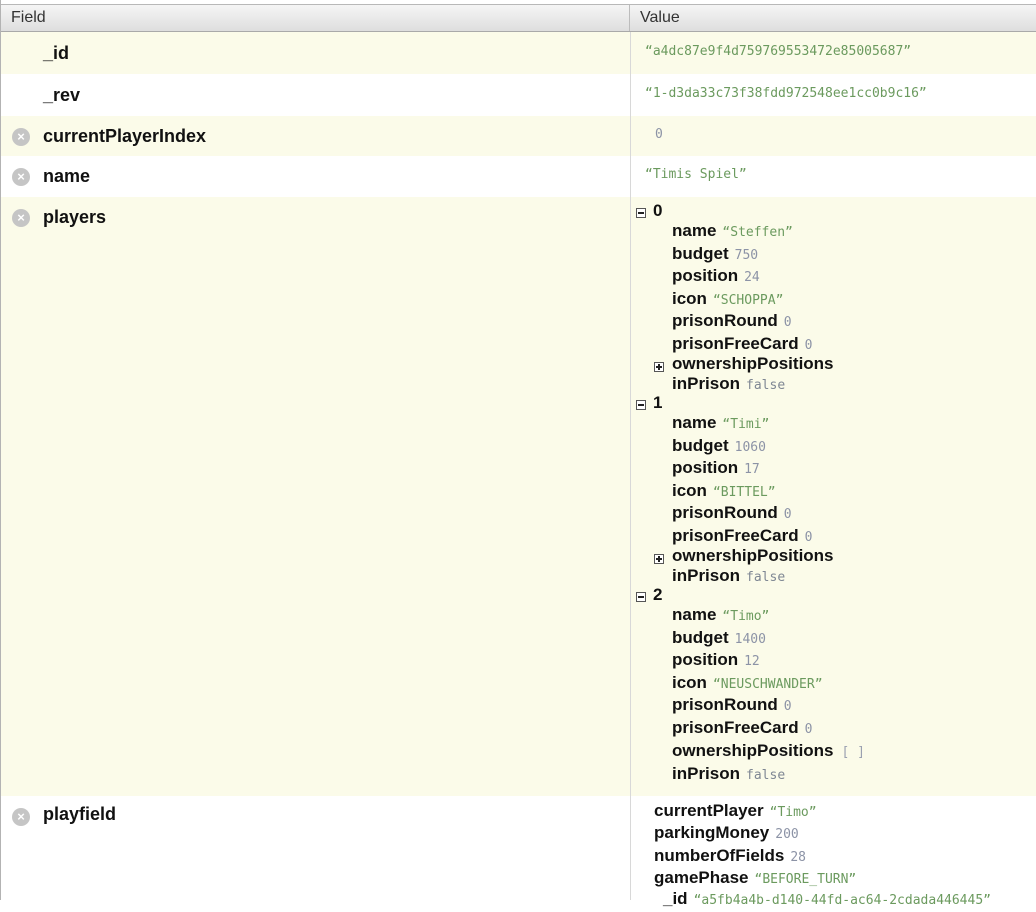  What do you see at coordinates (518, 176) in the screenshot?
I see `row-name: × name “Timis Spiel”` at bounding box center [518, 176].